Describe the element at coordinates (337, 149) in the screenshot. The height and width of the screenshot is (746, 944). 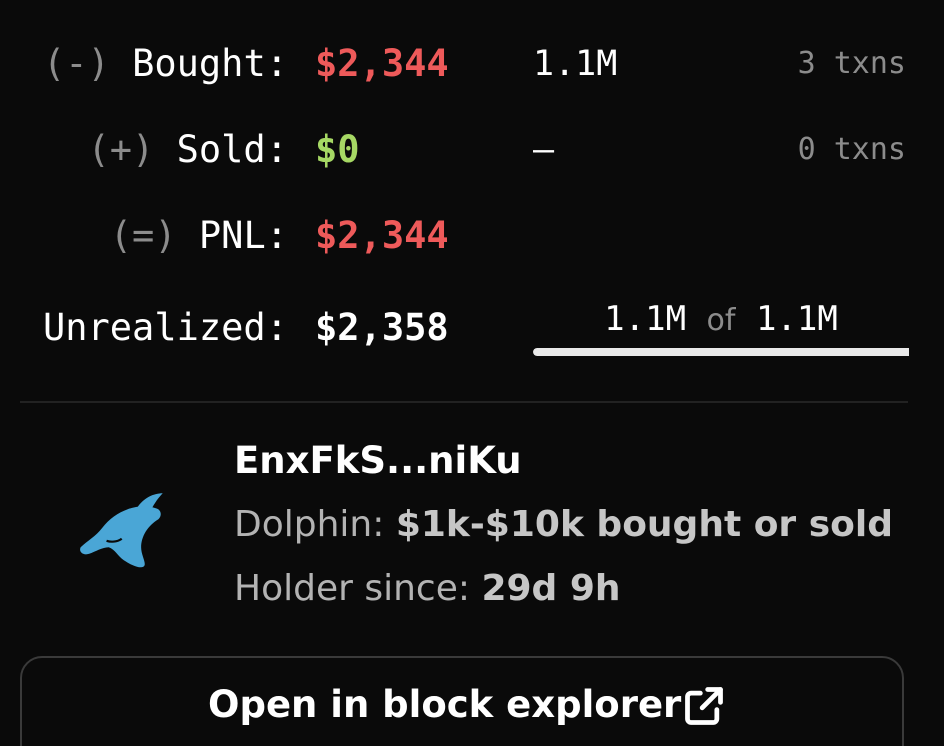
I see `sold-value: $0` at that location.